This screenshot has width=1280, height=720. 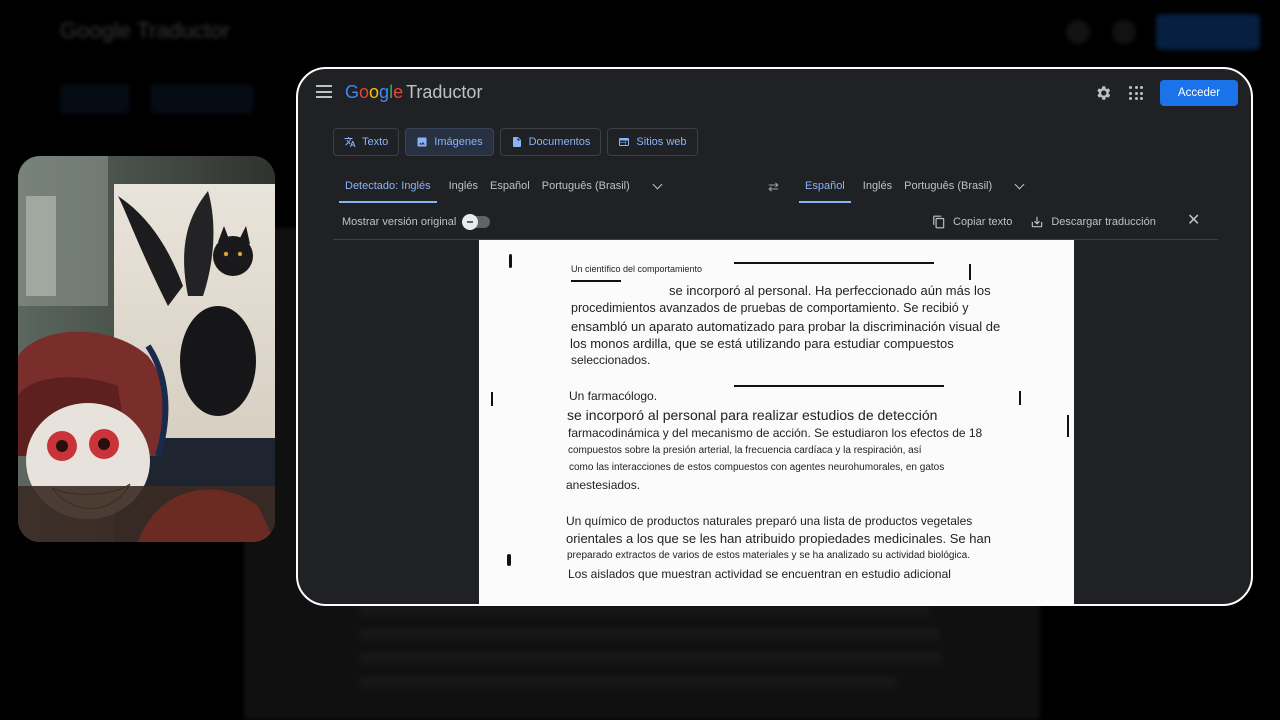 I want to click on tab-images-label: Imágenes, so click(x=458, y=142).